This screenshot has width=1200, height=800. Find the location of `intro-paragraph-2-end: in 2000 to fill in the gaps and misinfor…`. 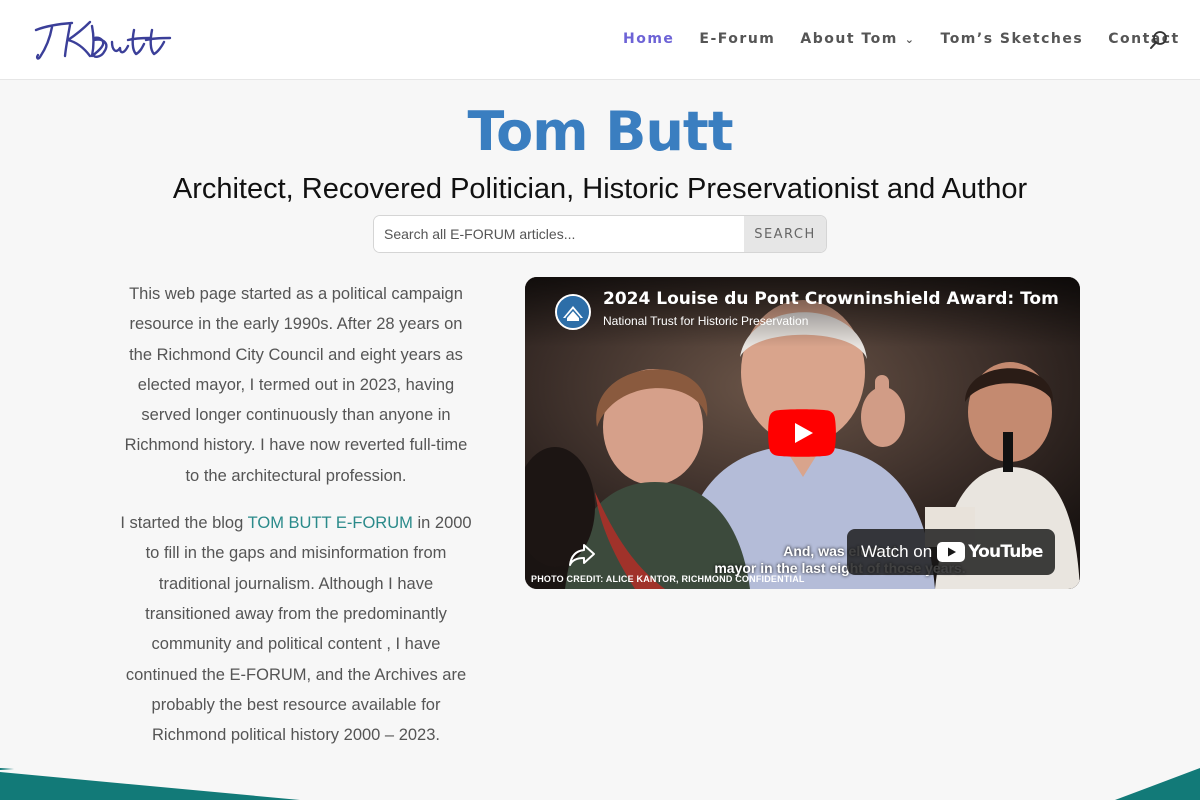

intro-paragraph-2-end: in 2000 to fill in the gaps and misinfor… is located at coordinates (298, 629).